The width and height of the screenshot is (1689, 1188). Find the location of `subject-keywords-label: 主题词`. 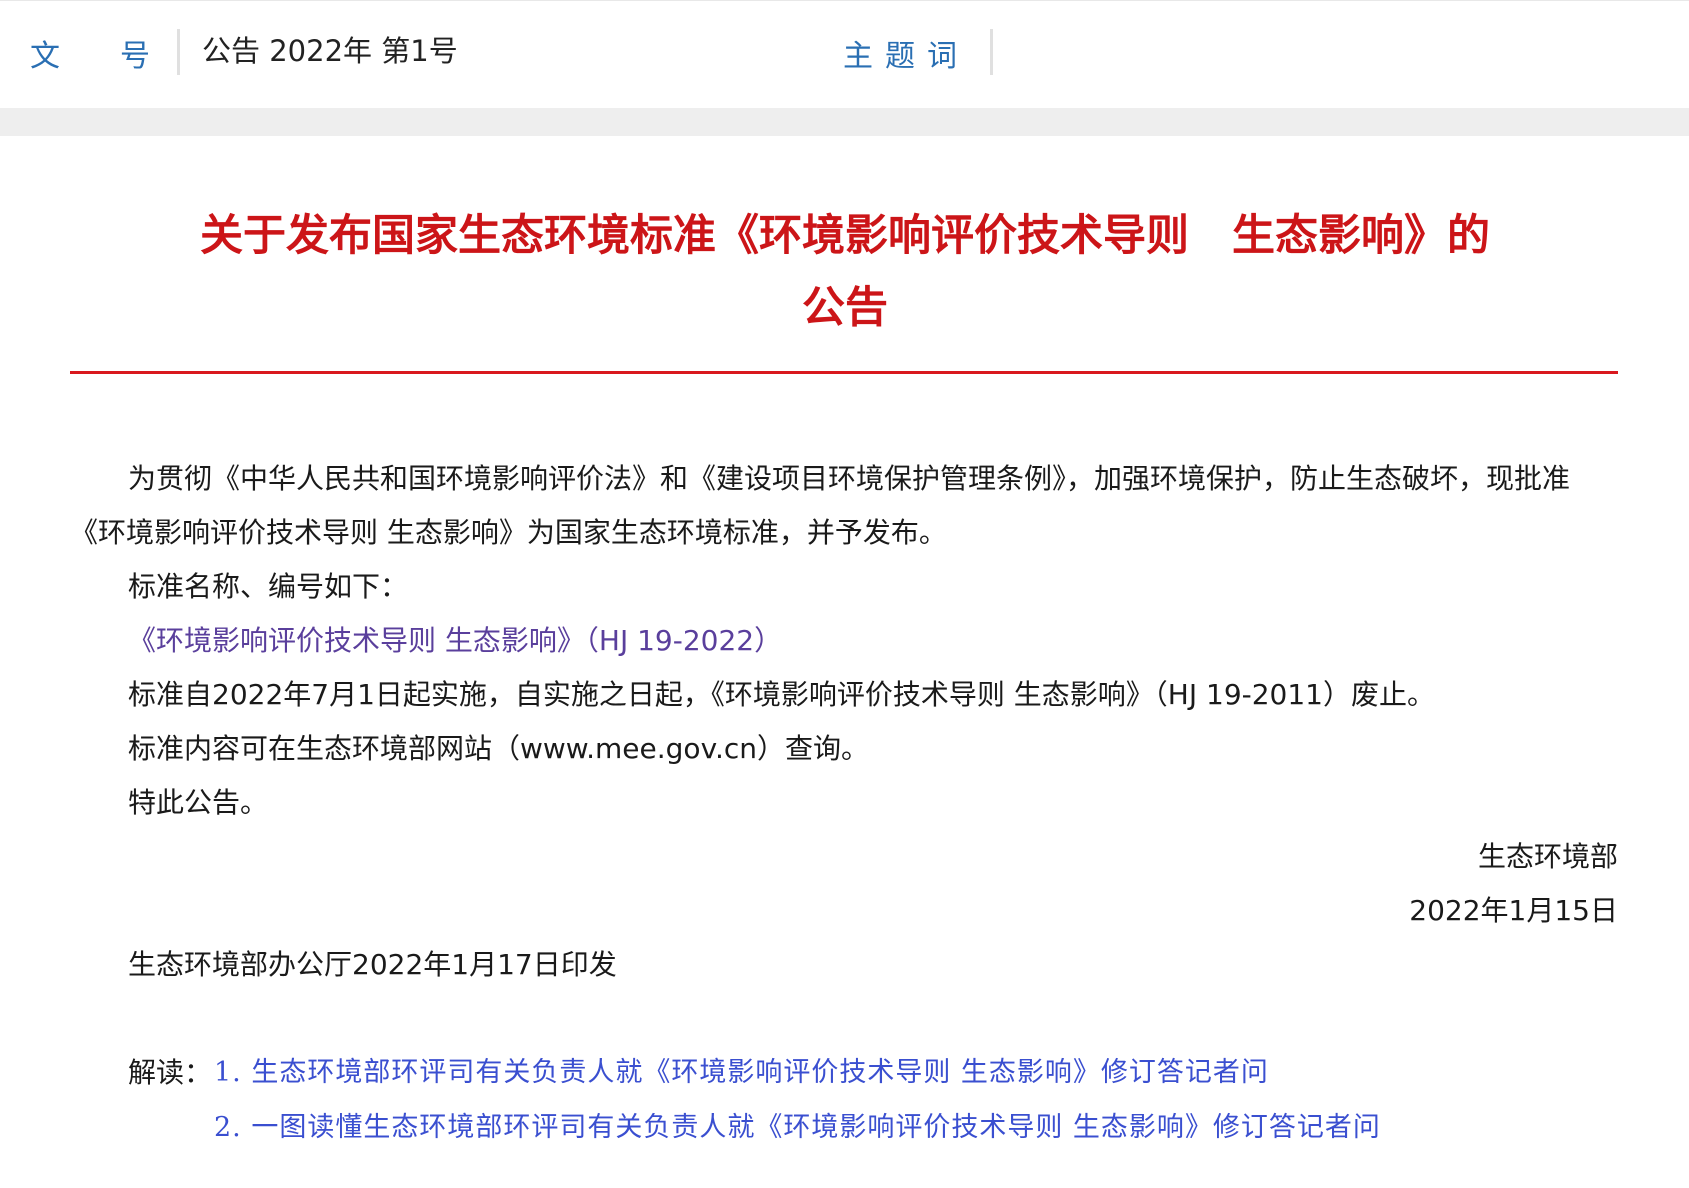

subject-keywords-label: 主题词 is located at coordinates (906, 56).